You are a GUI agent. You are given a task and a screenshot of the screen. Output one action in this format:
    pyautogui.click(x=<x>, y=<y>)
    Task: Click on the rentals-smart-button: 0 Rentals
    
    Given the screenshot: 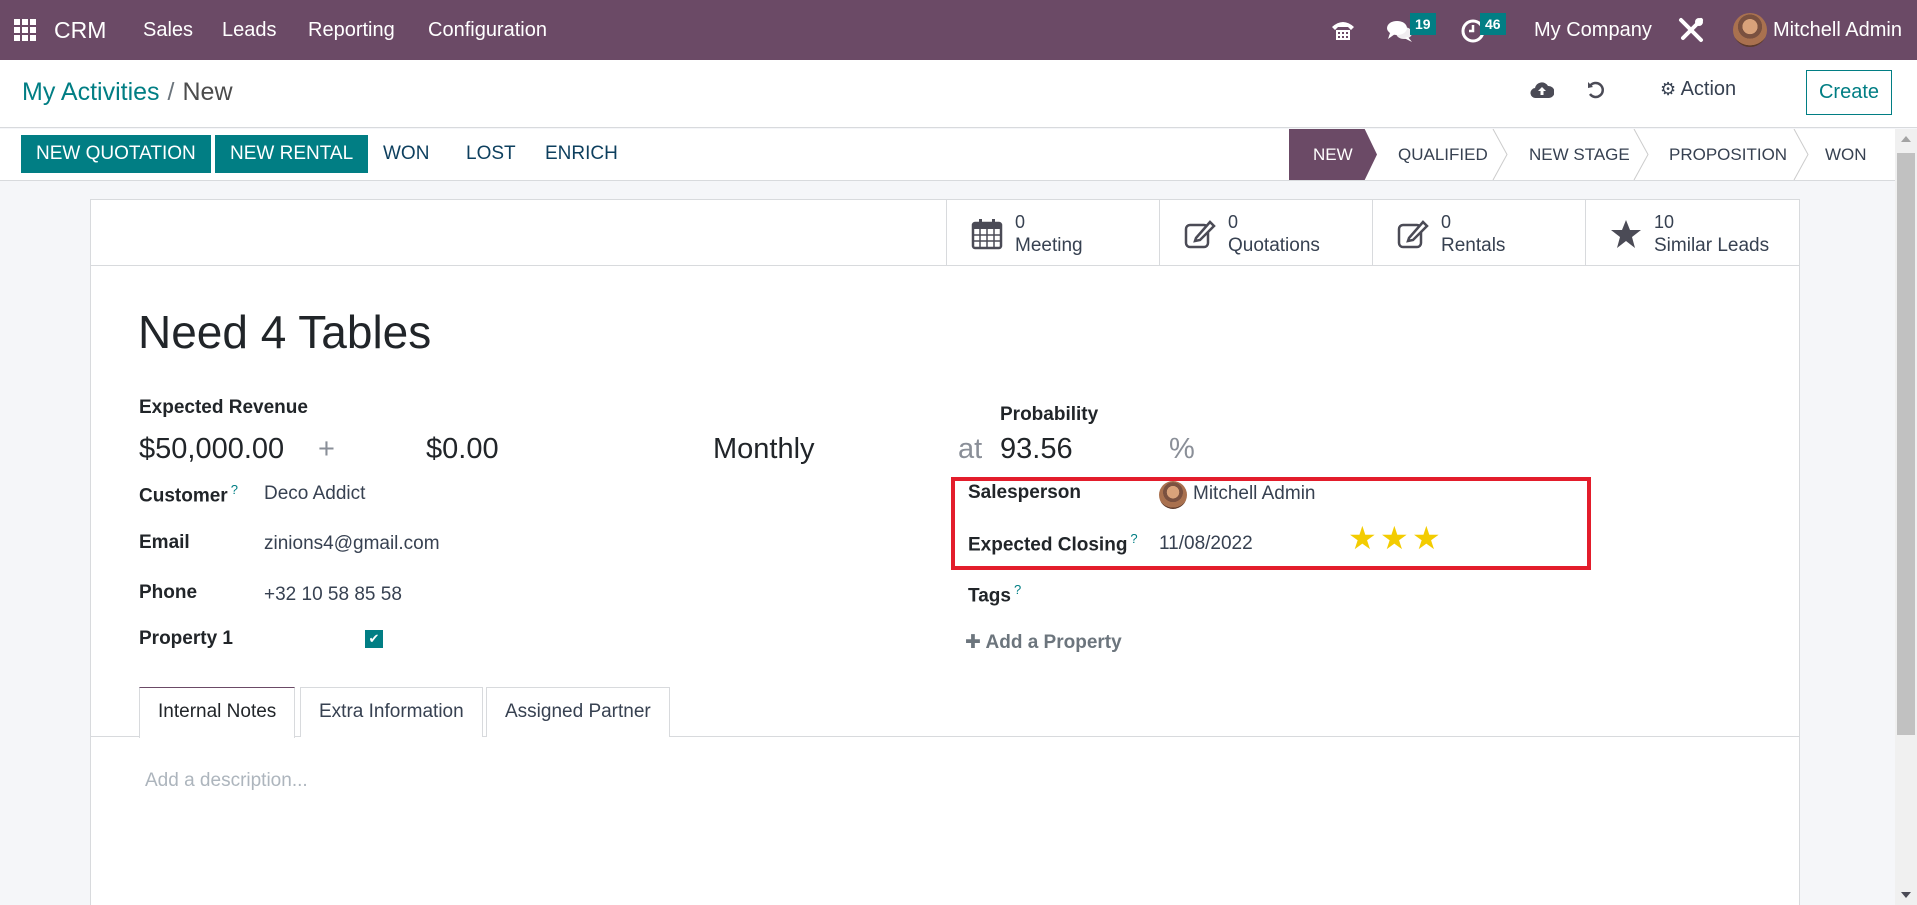 What is the action you would take?
    pyautogui.click(x=1478, y=232)
    